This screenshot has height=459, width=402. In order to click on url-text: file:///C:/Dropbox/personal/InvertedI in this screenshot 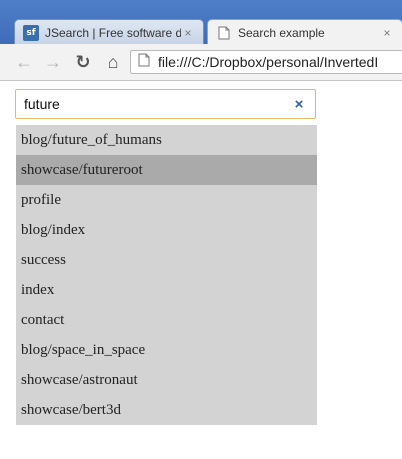, I will do `click(268, 62)`.